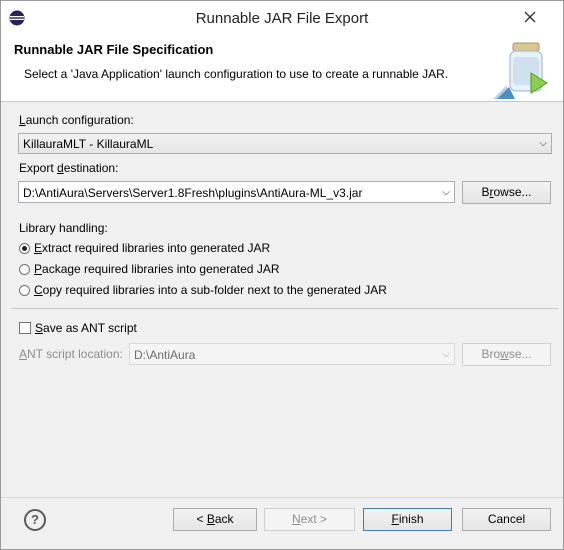 This screenshot has width=564, height=550. I want to click on ant-script-location-value: D:\AntiAura, so click(165, 355).